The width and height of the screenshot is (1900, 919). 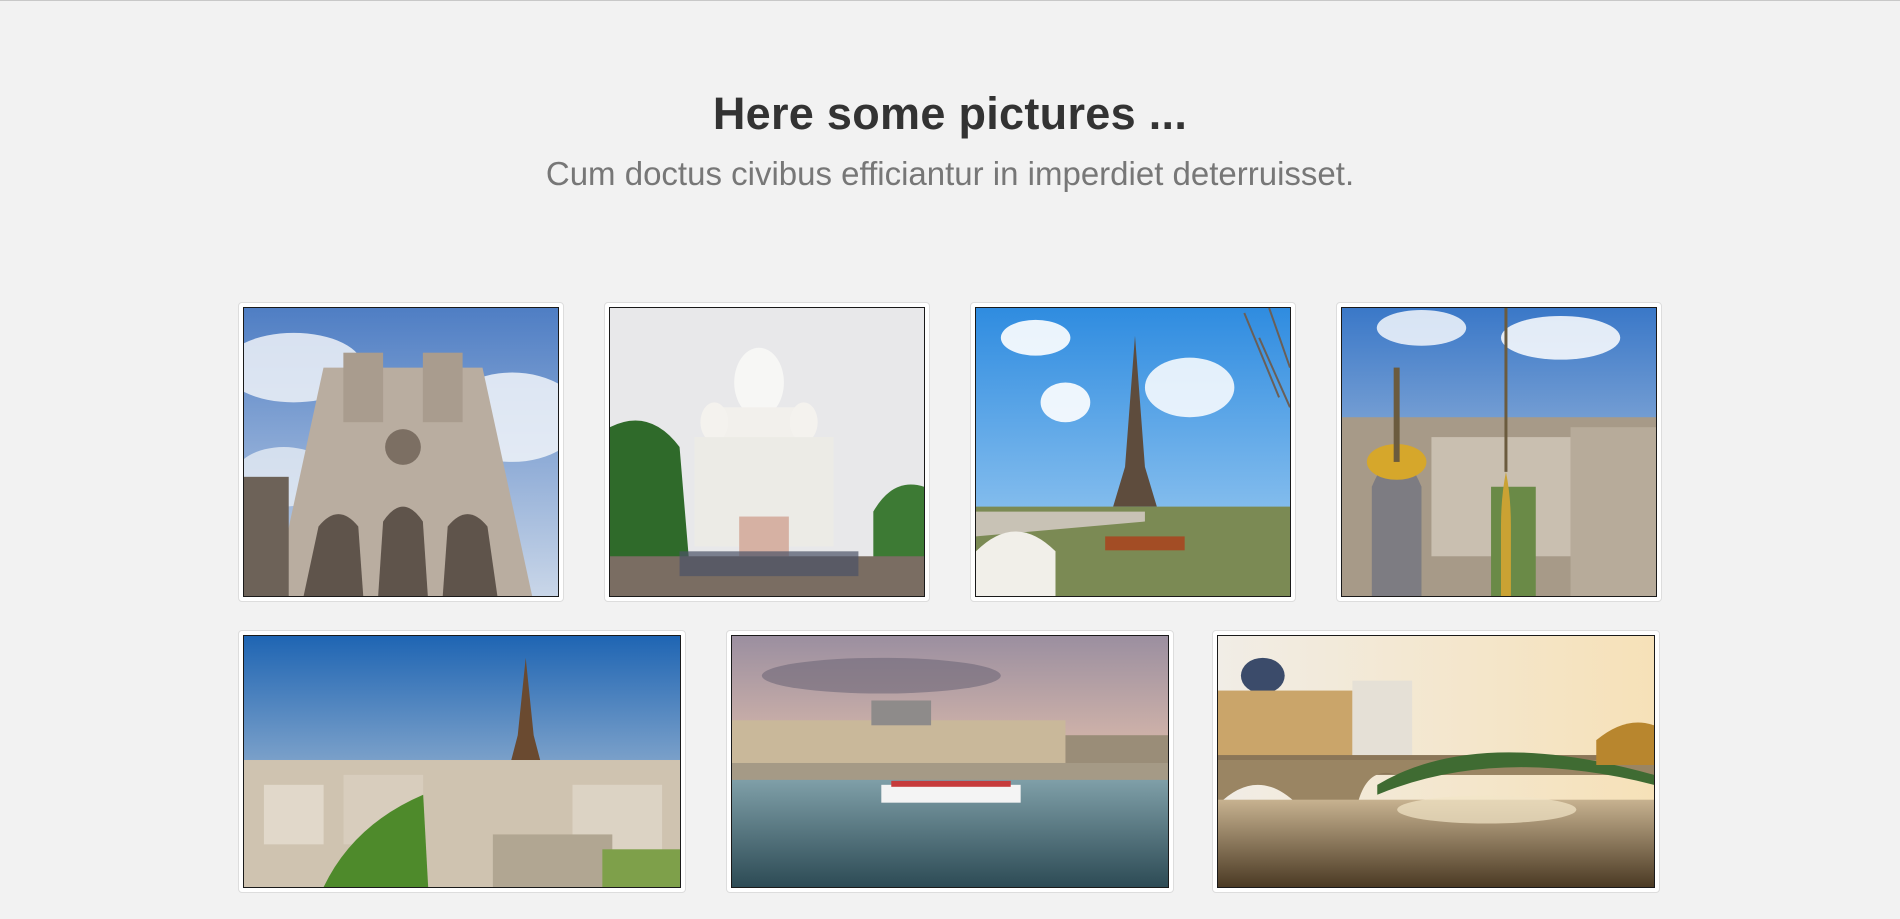 I want to click on photo-thumbnail-eiffel-bridge, so click(x=1133, y=452).